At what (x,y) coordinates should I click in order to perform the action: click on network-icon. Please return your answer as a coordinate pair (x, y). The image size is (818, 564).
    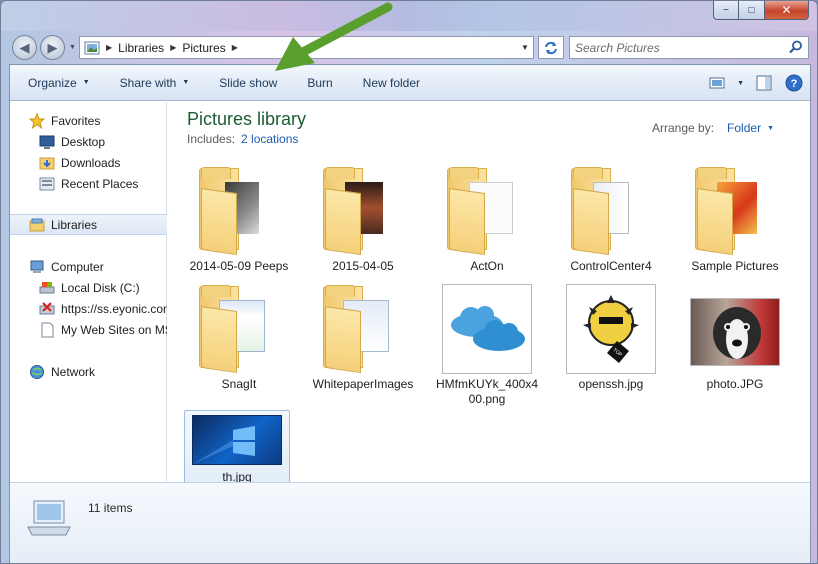
    Looking at the image, I should click on (37, 371).